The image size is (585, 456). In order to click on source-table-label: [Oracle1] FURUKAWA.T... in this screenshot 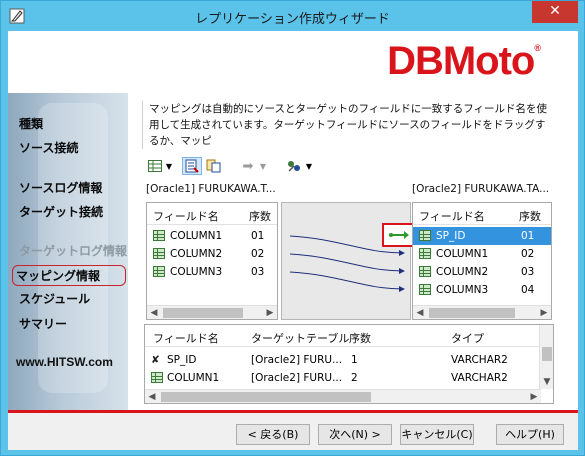, I will do `click(211, 189)`.